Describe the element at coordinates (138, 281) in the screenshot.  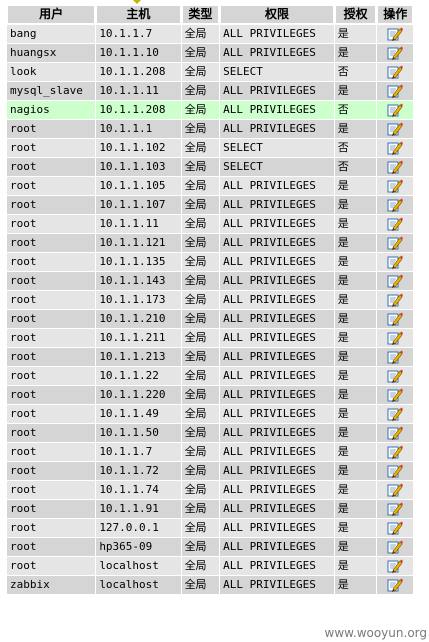
I see `cell-host: 10.1.1.143` at that location.